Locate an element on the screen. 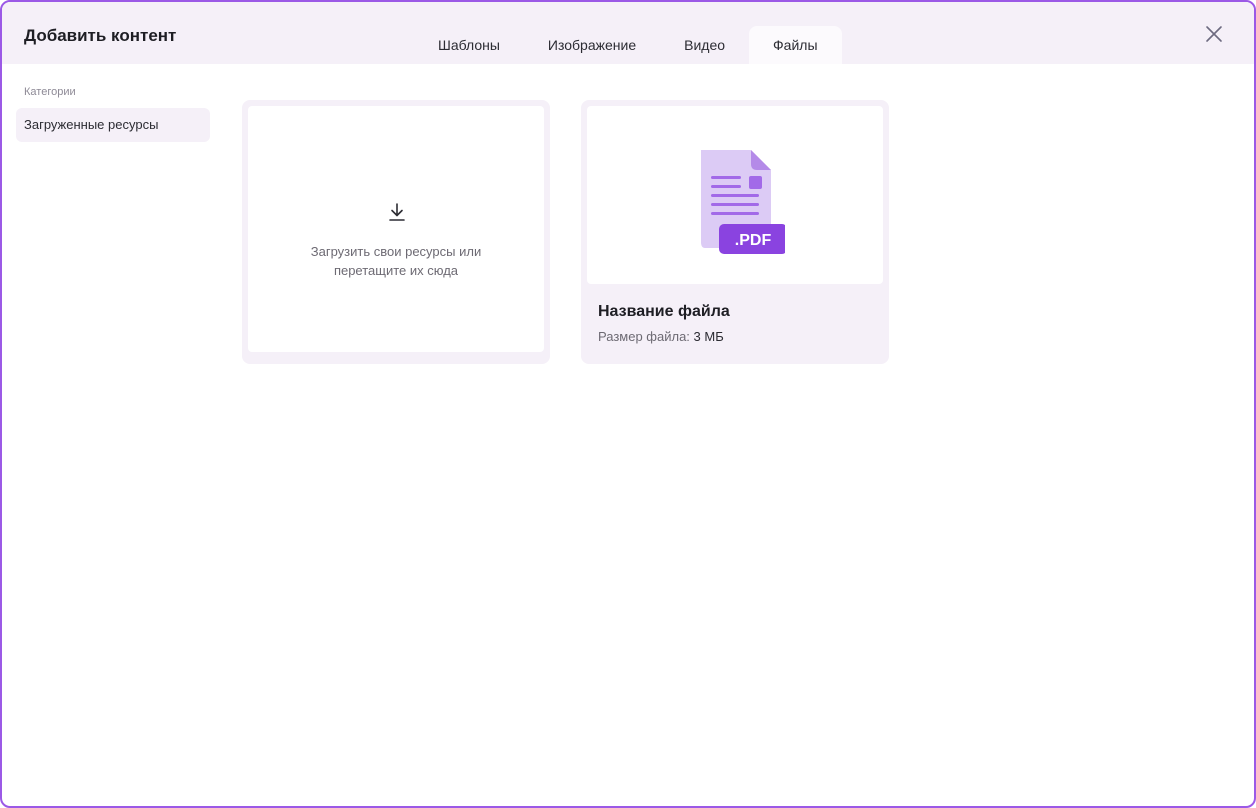 The image size is (1256, 808). file-card: .PDF Название файла Размер файла: 3 МБ is located at coordinates (735, 232).